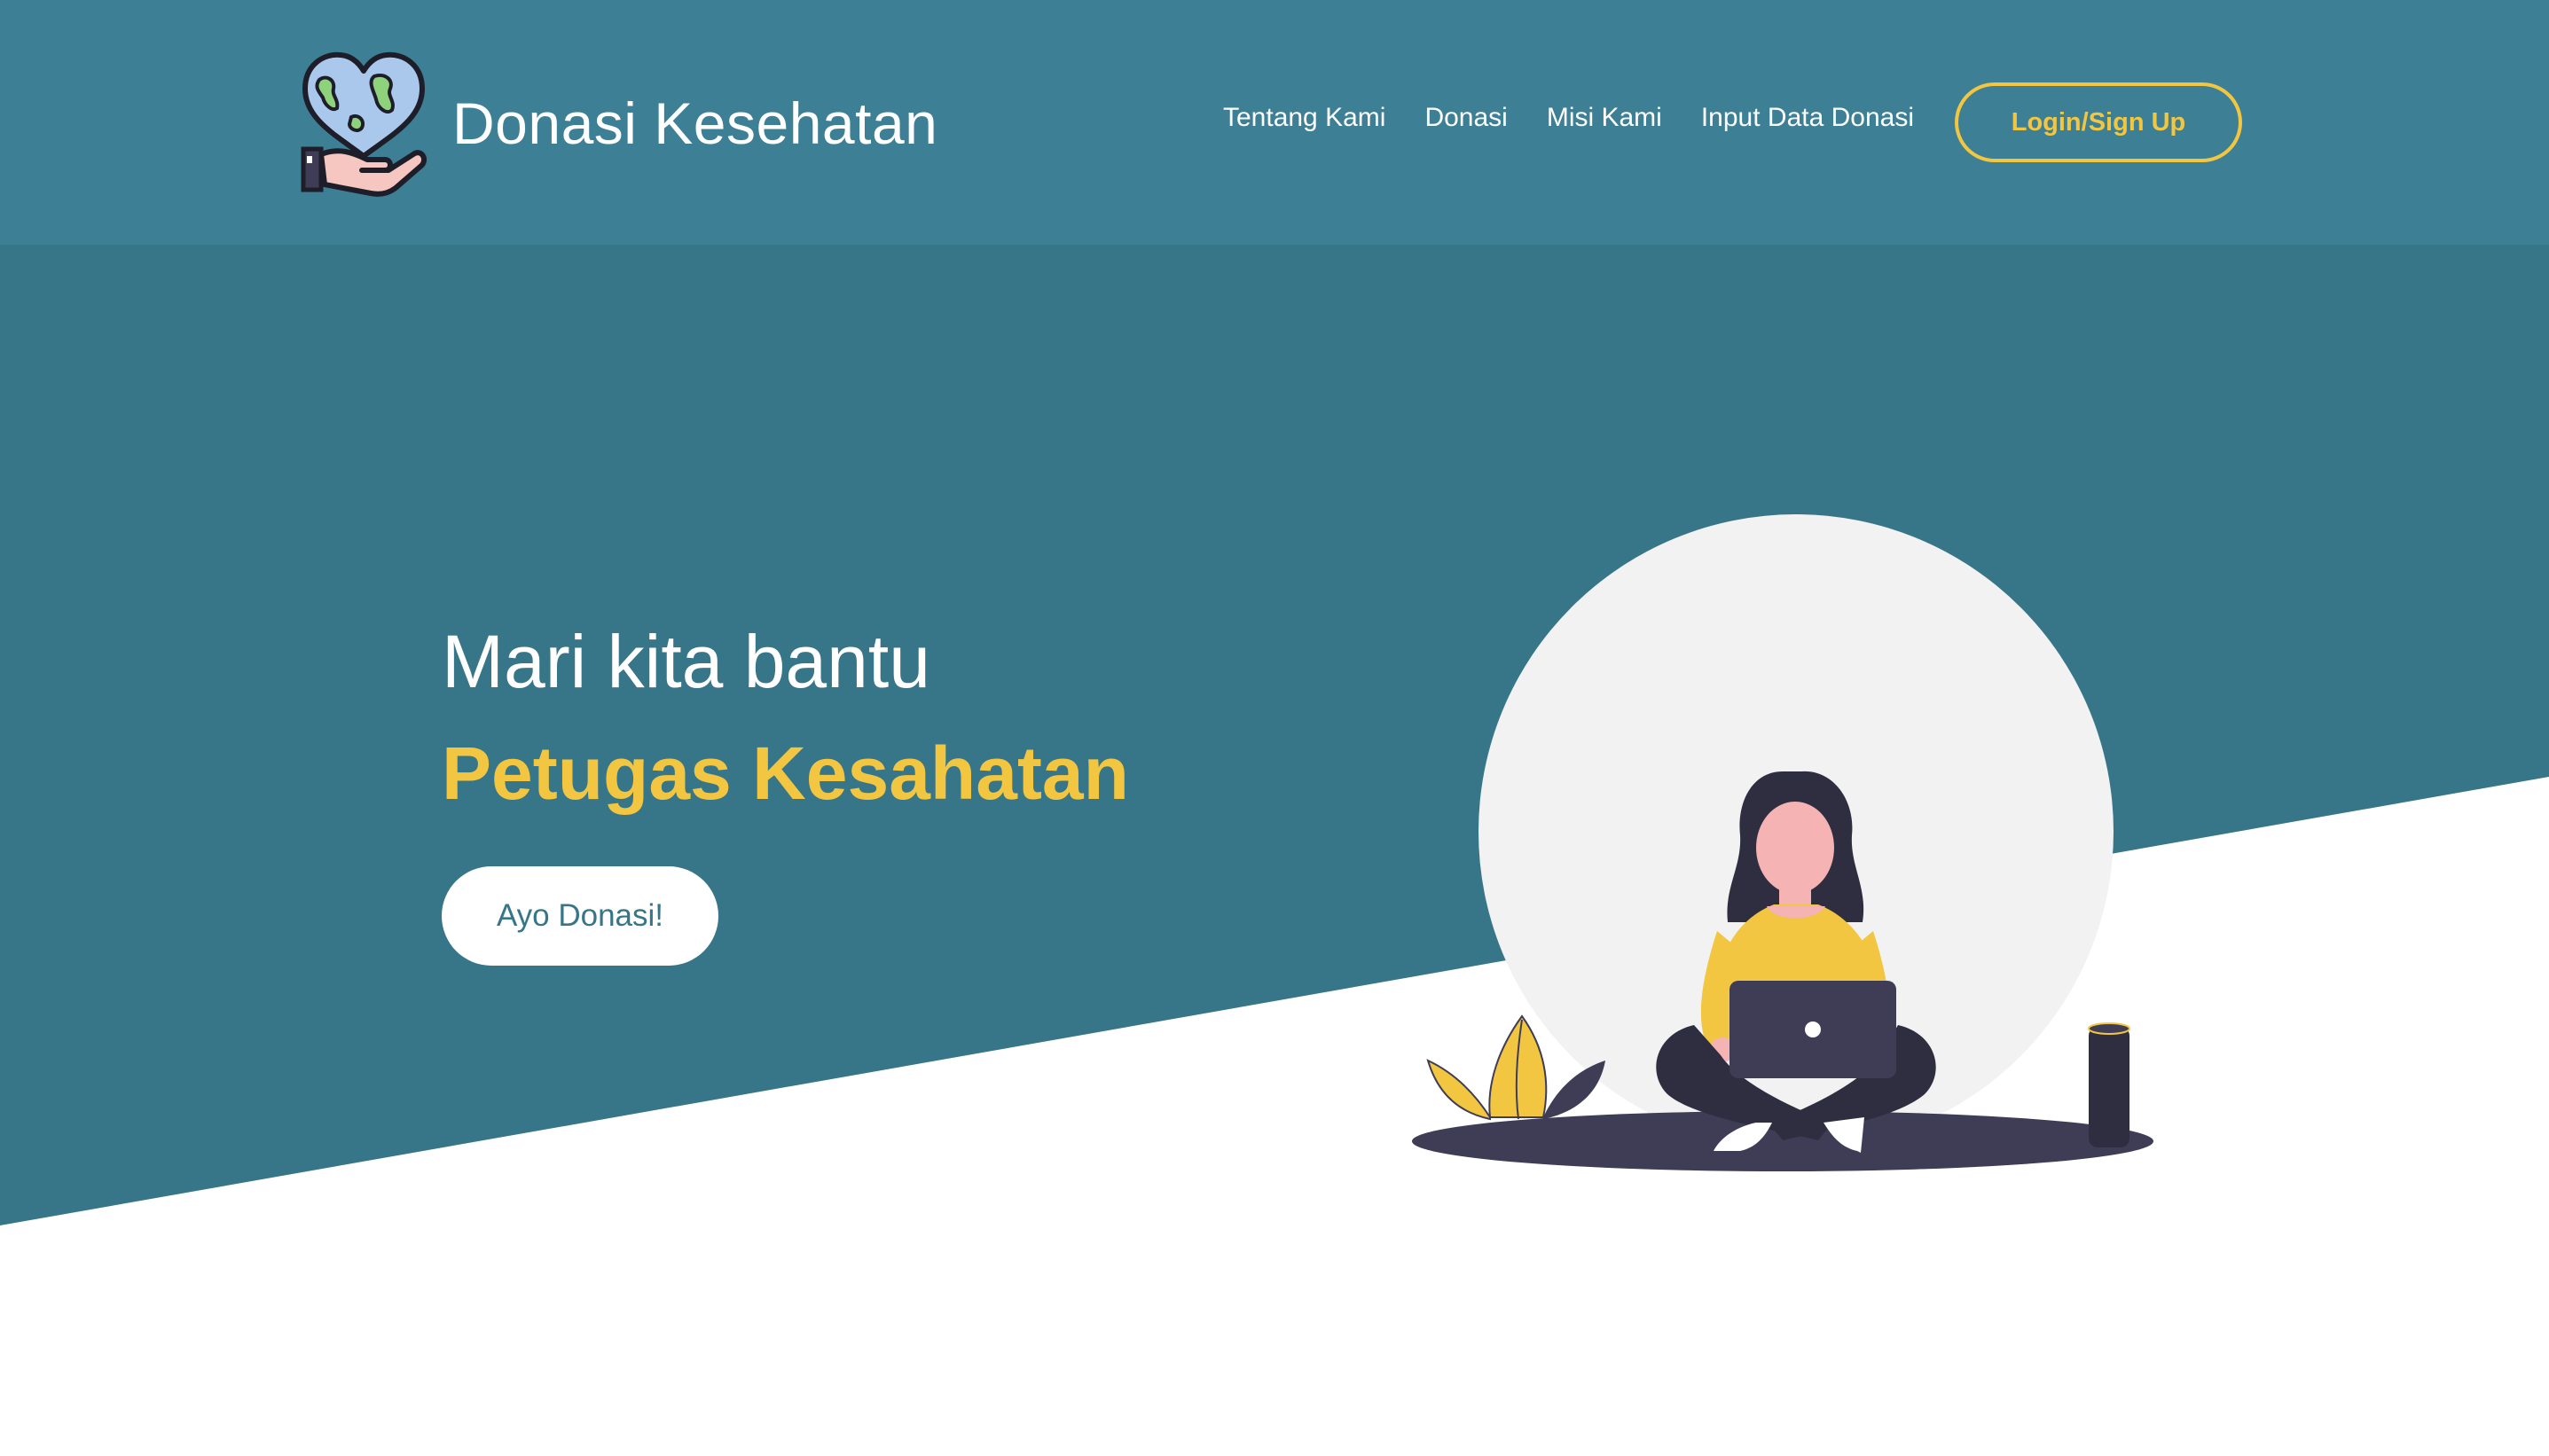 This screenshot has width=2549, height=1456. Describe the element at coordinates (1808, 118) in the screenshot. I see `nav-input-data-donasi: Input Data Donasi` at that location.